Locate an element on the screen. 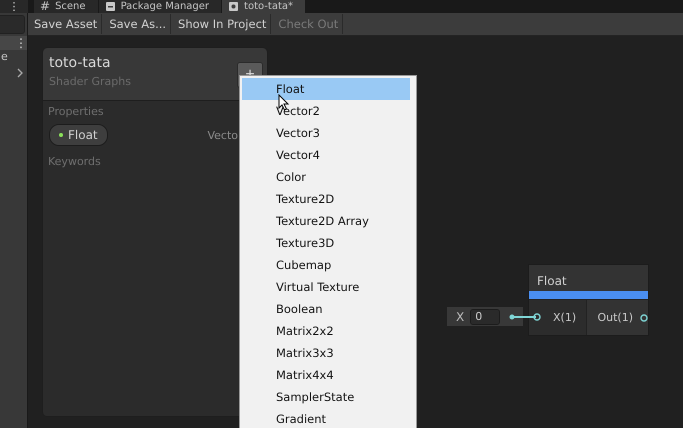  section-label: Properties is located at coordinates (76, 111).